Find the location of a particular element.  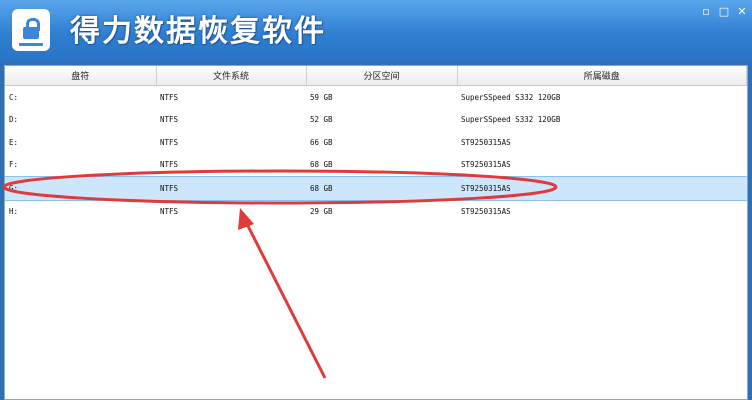

cell-drive: D: is located at coordinates (14, 120).